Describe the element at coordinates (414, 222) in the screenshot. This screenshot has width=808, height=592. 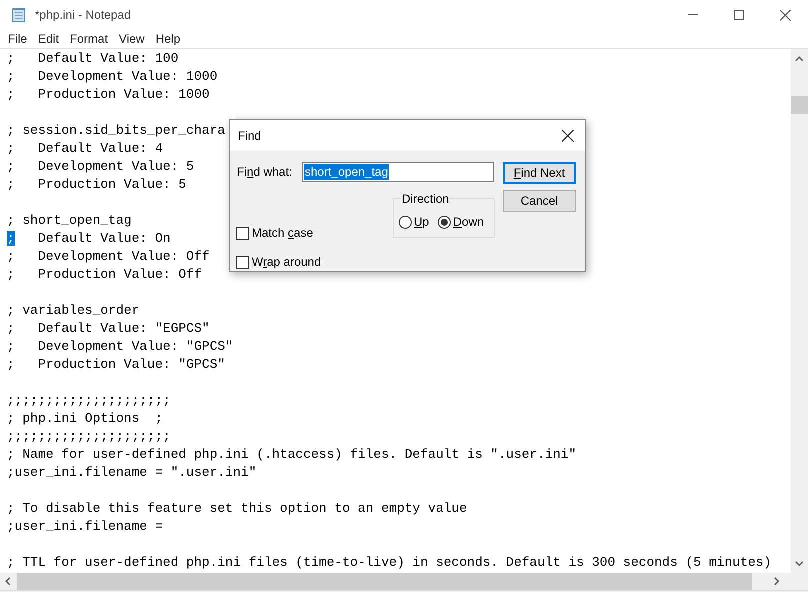
I see `direction-radio: Up` at that location.